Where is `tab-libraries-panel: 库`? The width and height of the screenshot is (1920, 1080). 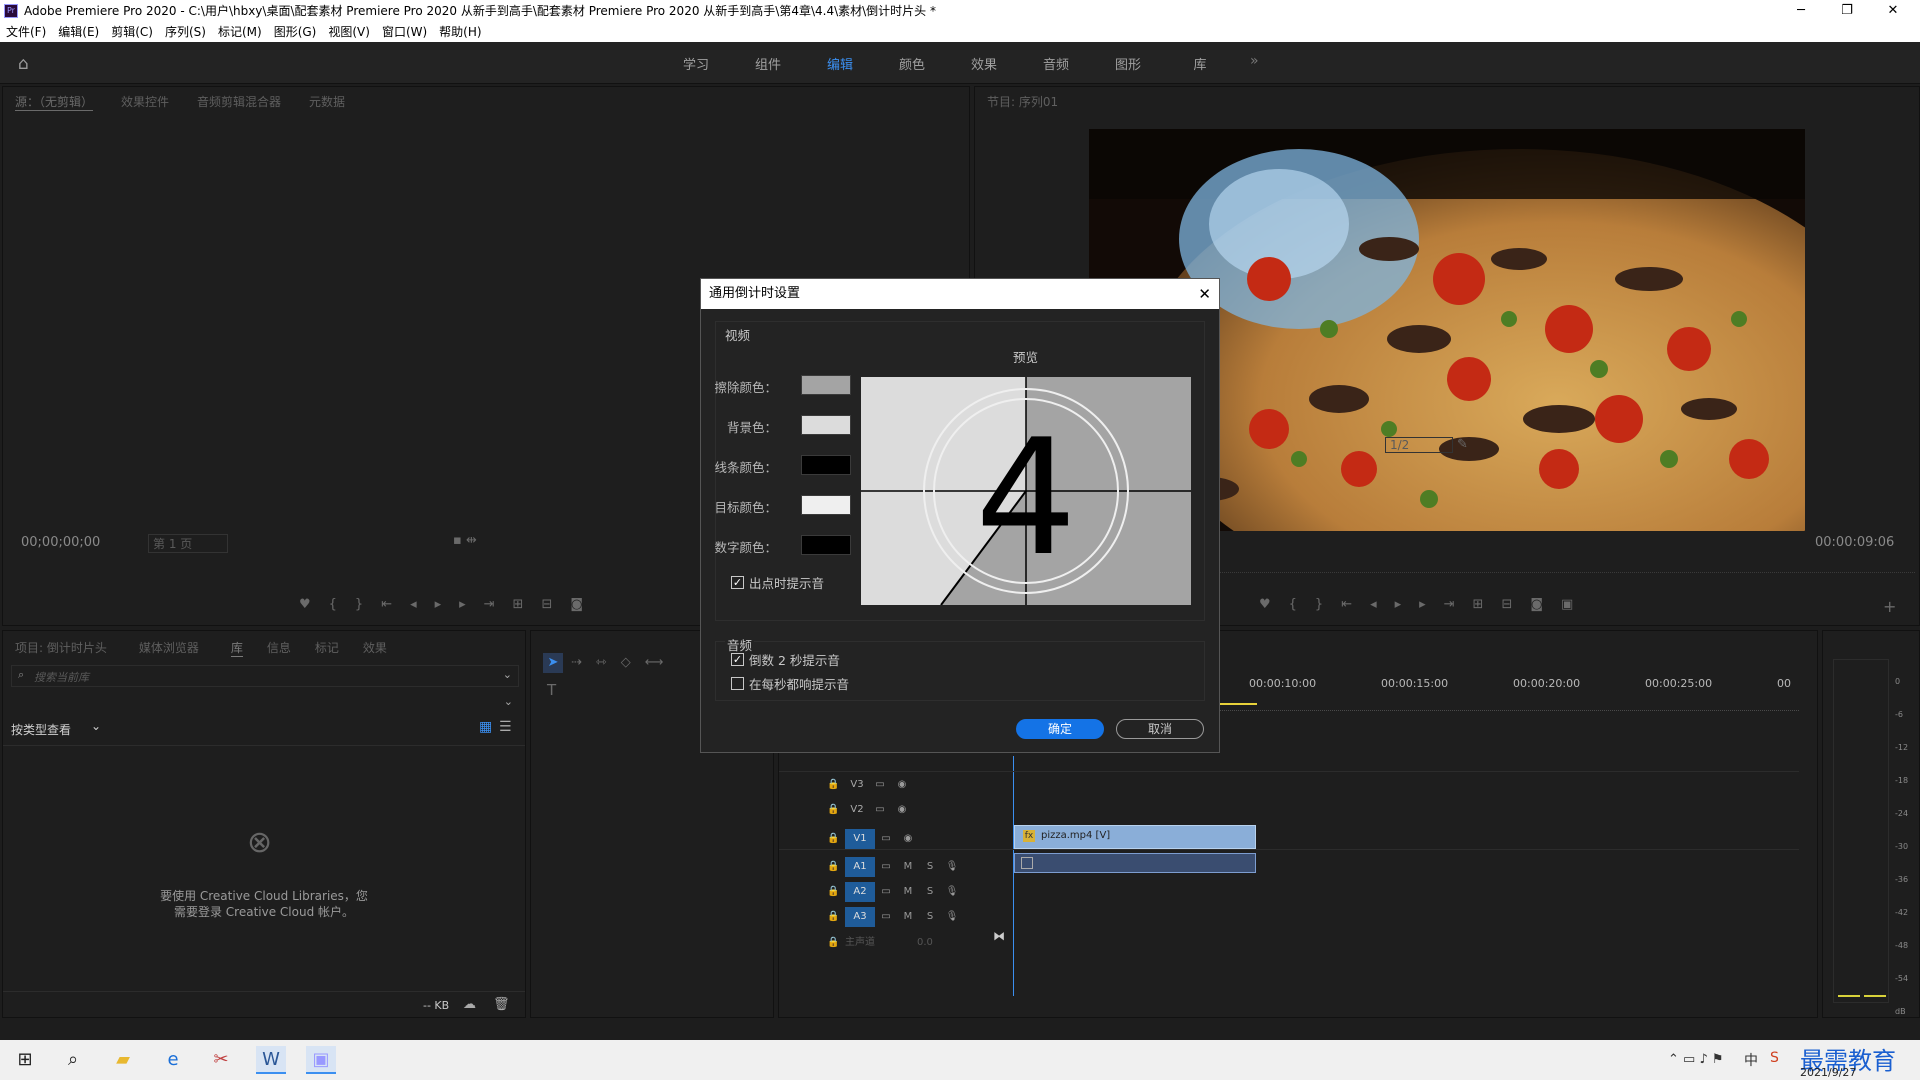 tab-libraries-panel: 库 is located at coordinates (236, 648).